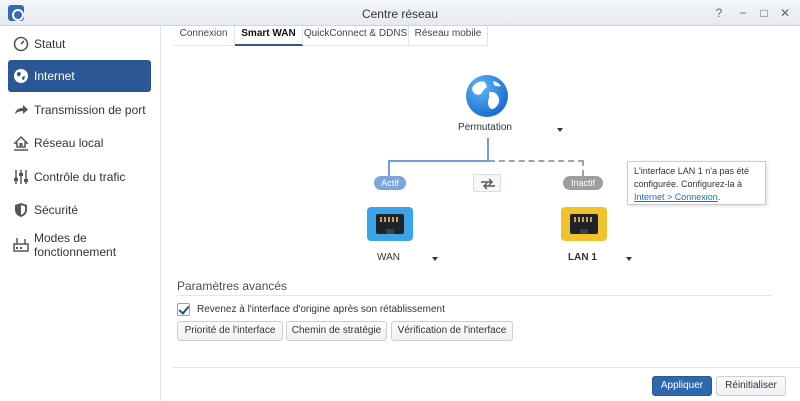  I want to click on sidebar-item-statut: Statut, so click(79, 44).